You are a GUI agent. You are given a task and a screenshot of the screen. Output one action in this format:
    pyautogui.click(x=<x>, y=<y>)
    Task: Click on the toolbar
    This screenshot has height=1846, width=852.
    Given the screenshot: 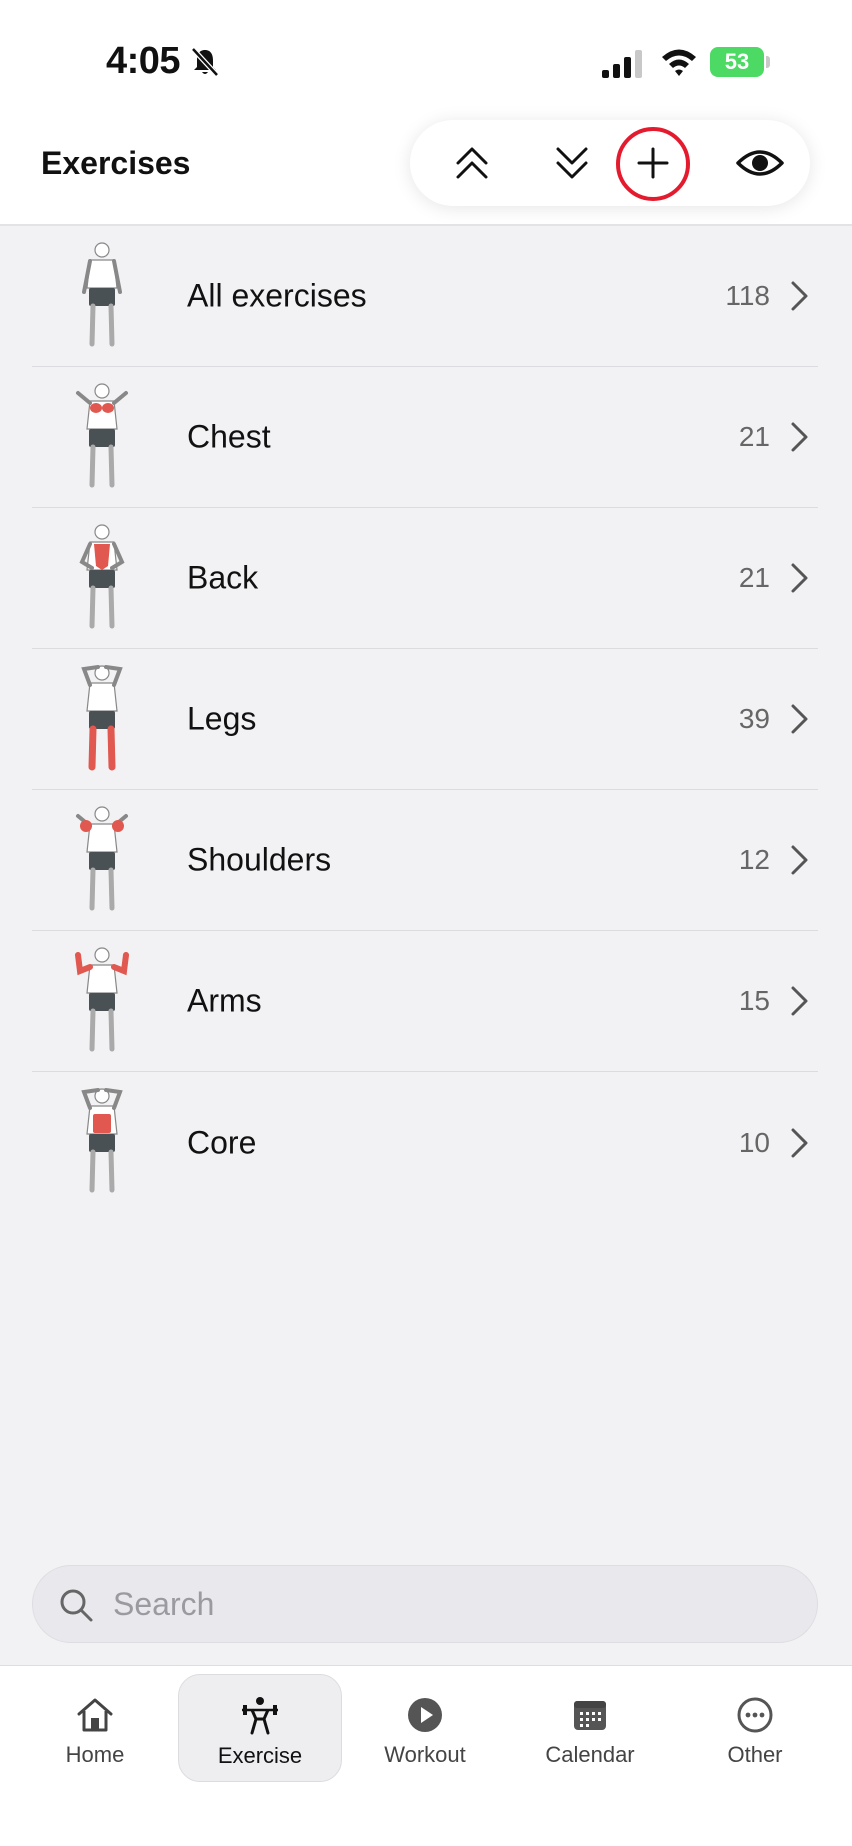 What is the action you would take?
    pyautogui.click(x=610, y=163)
    